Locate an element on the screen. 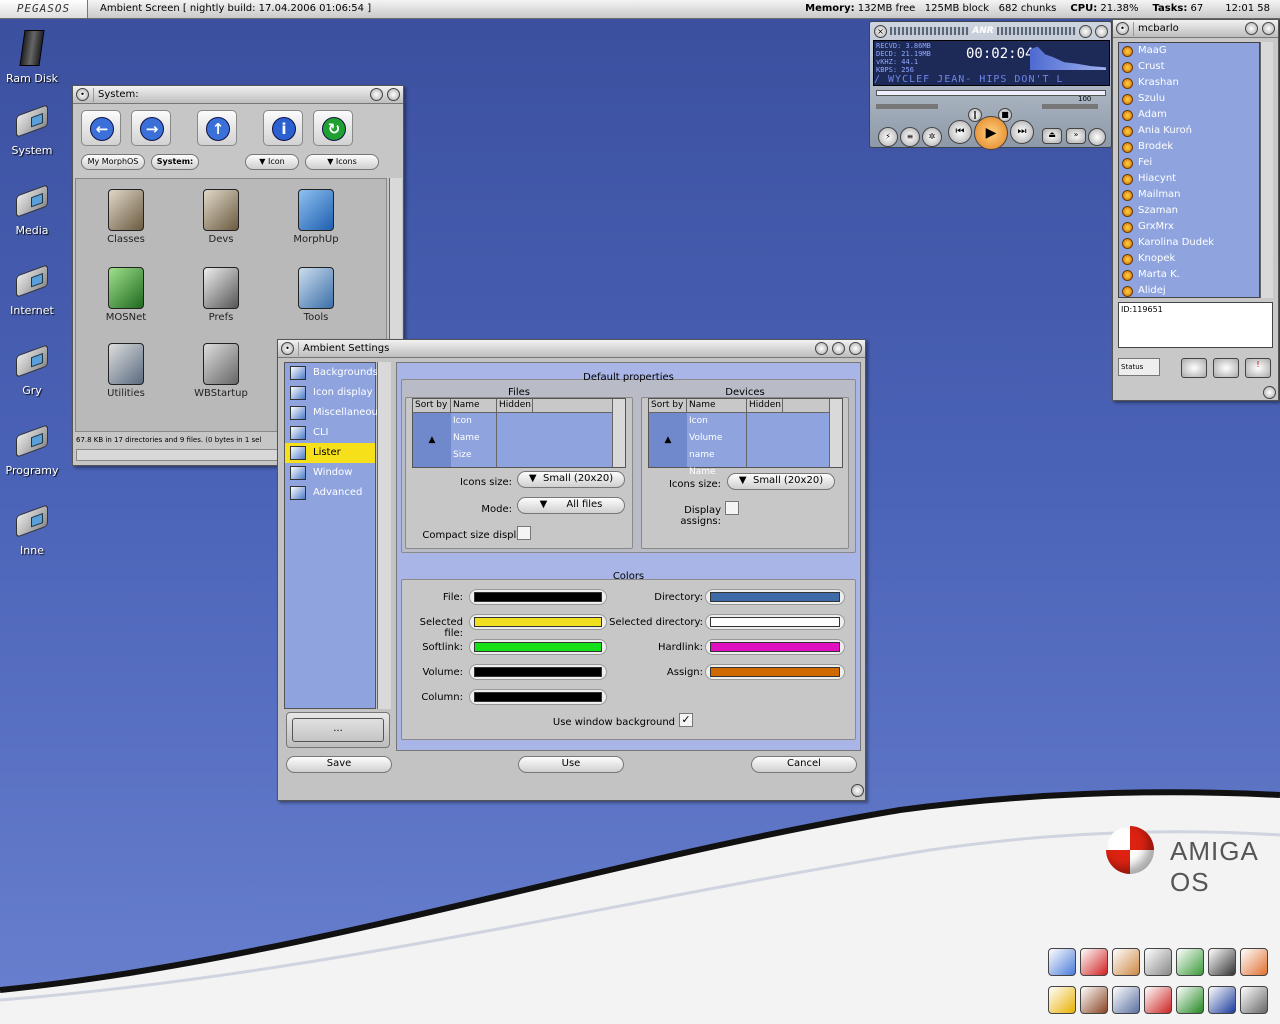 This screenshot has height=1024, width=1280. files-columns-names: Icon Name Size is located at coordinates (474, 440).